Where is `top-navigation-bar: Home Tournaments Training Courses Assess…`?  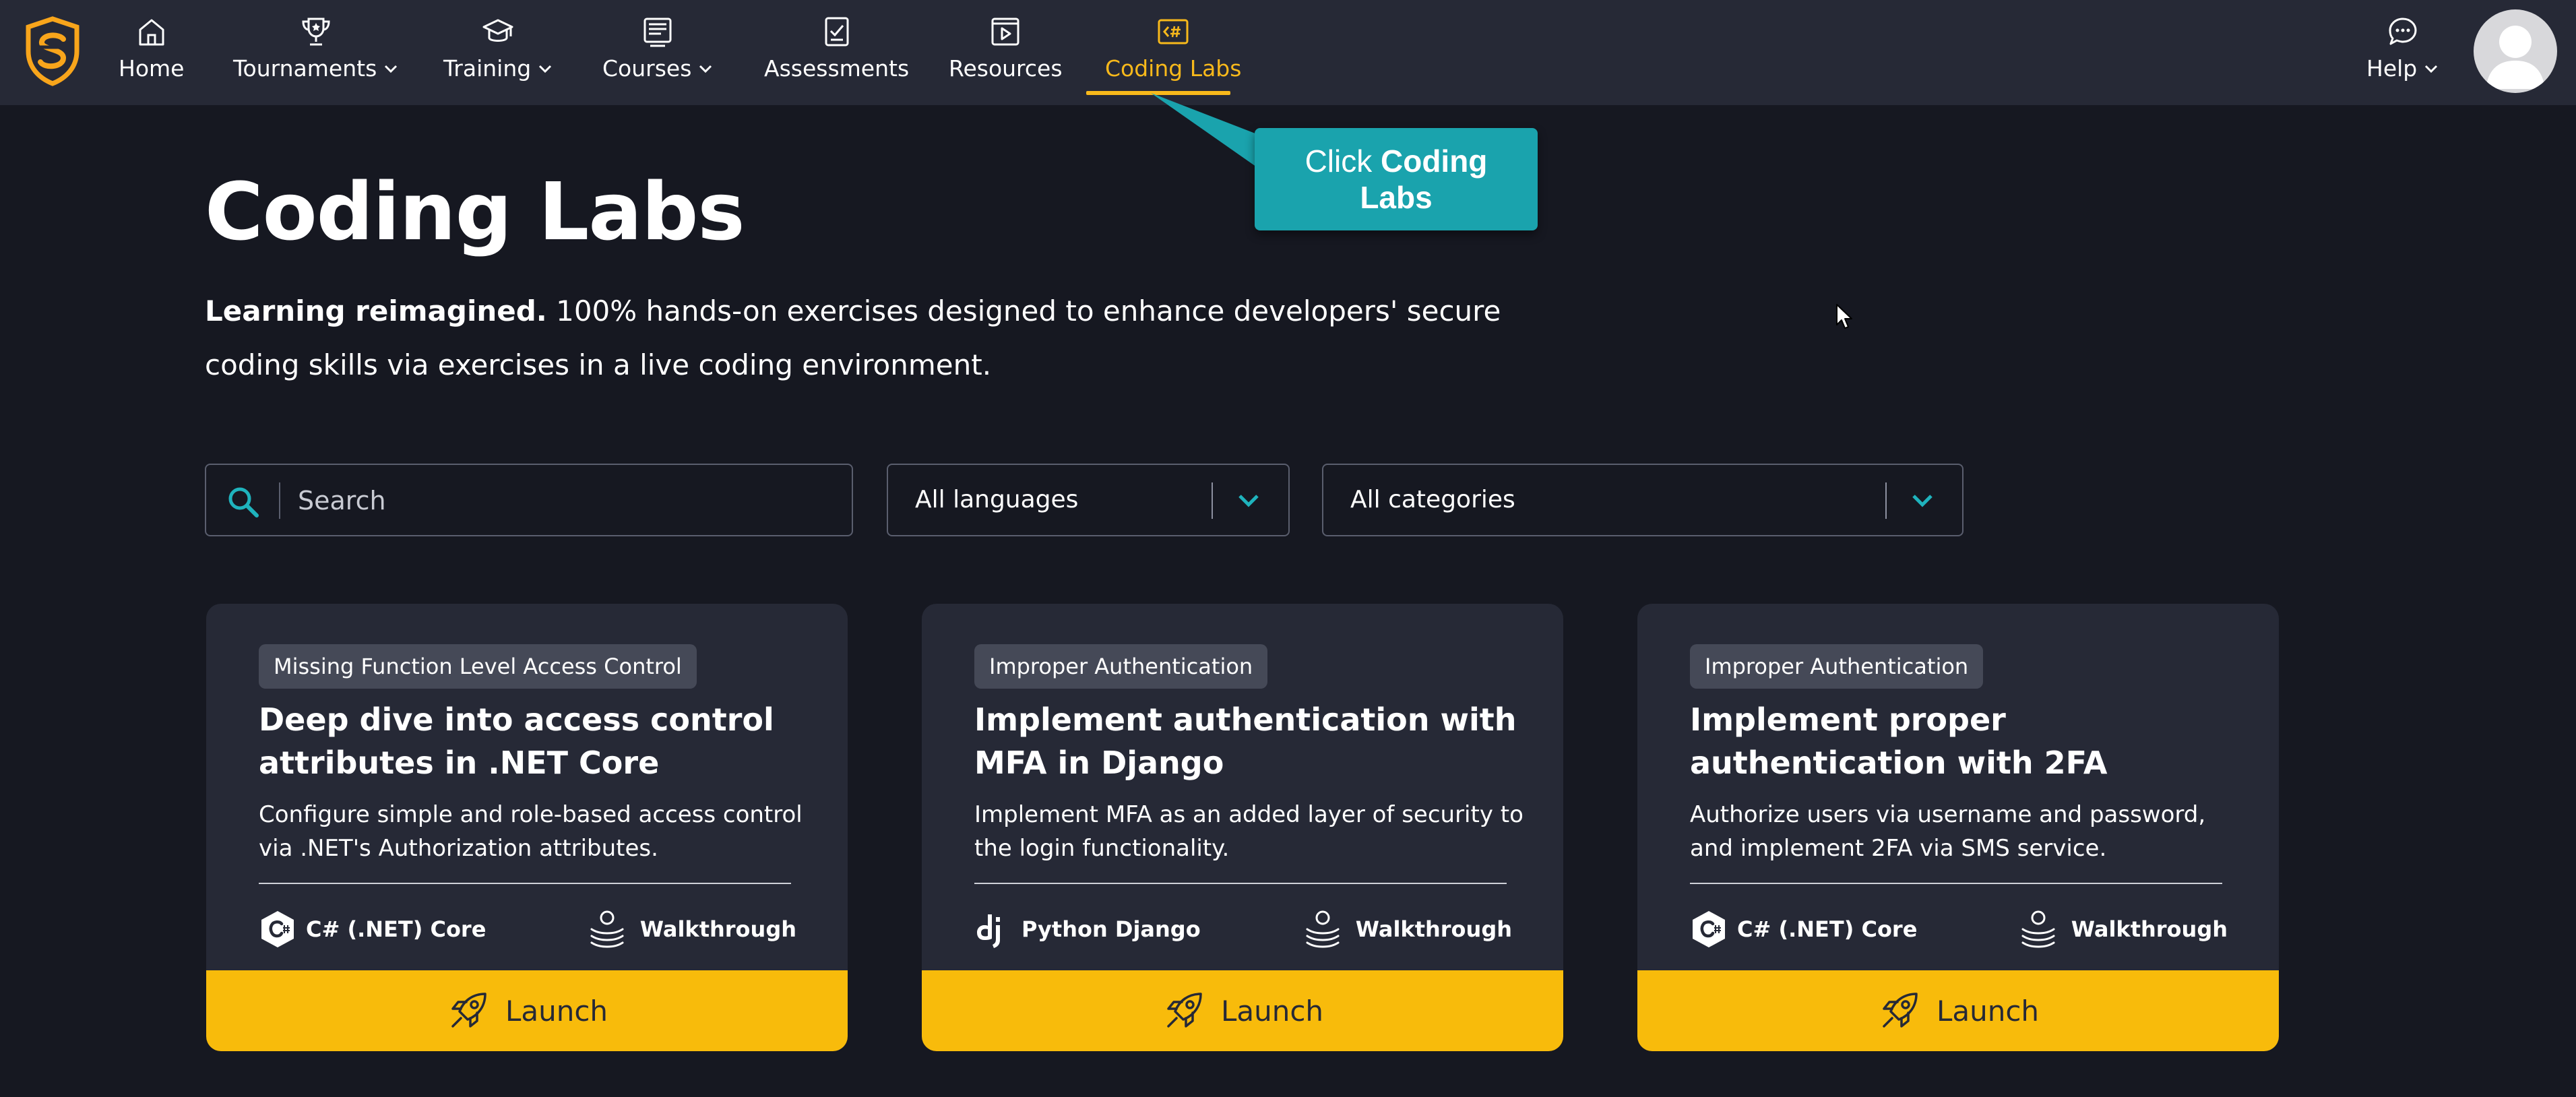
top-navigation-bar: Home Tournaments Training Courses Assess… is located at coordinates (1288, 52).